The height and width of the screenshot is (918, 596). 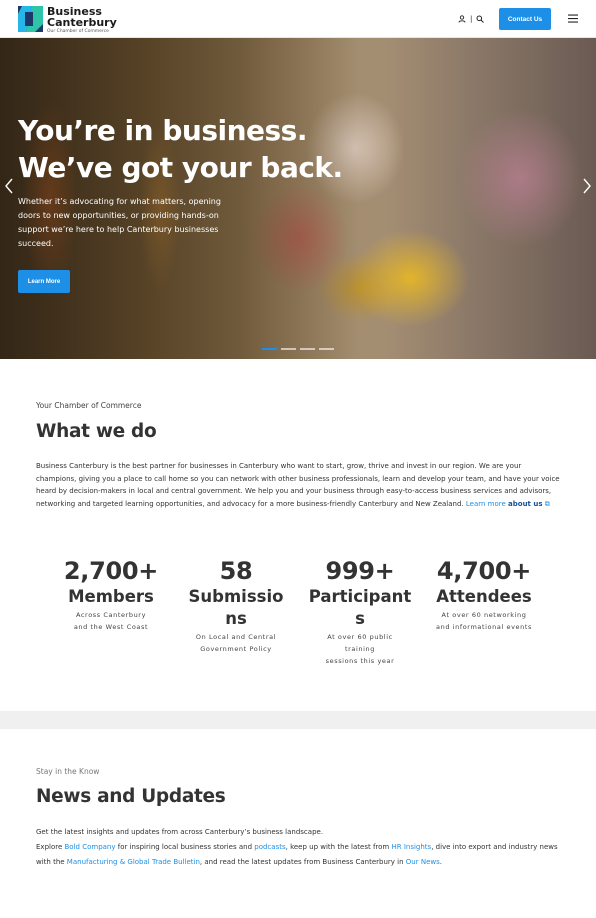 I want to click on stat-number: 58, so click(x=236, y=571).